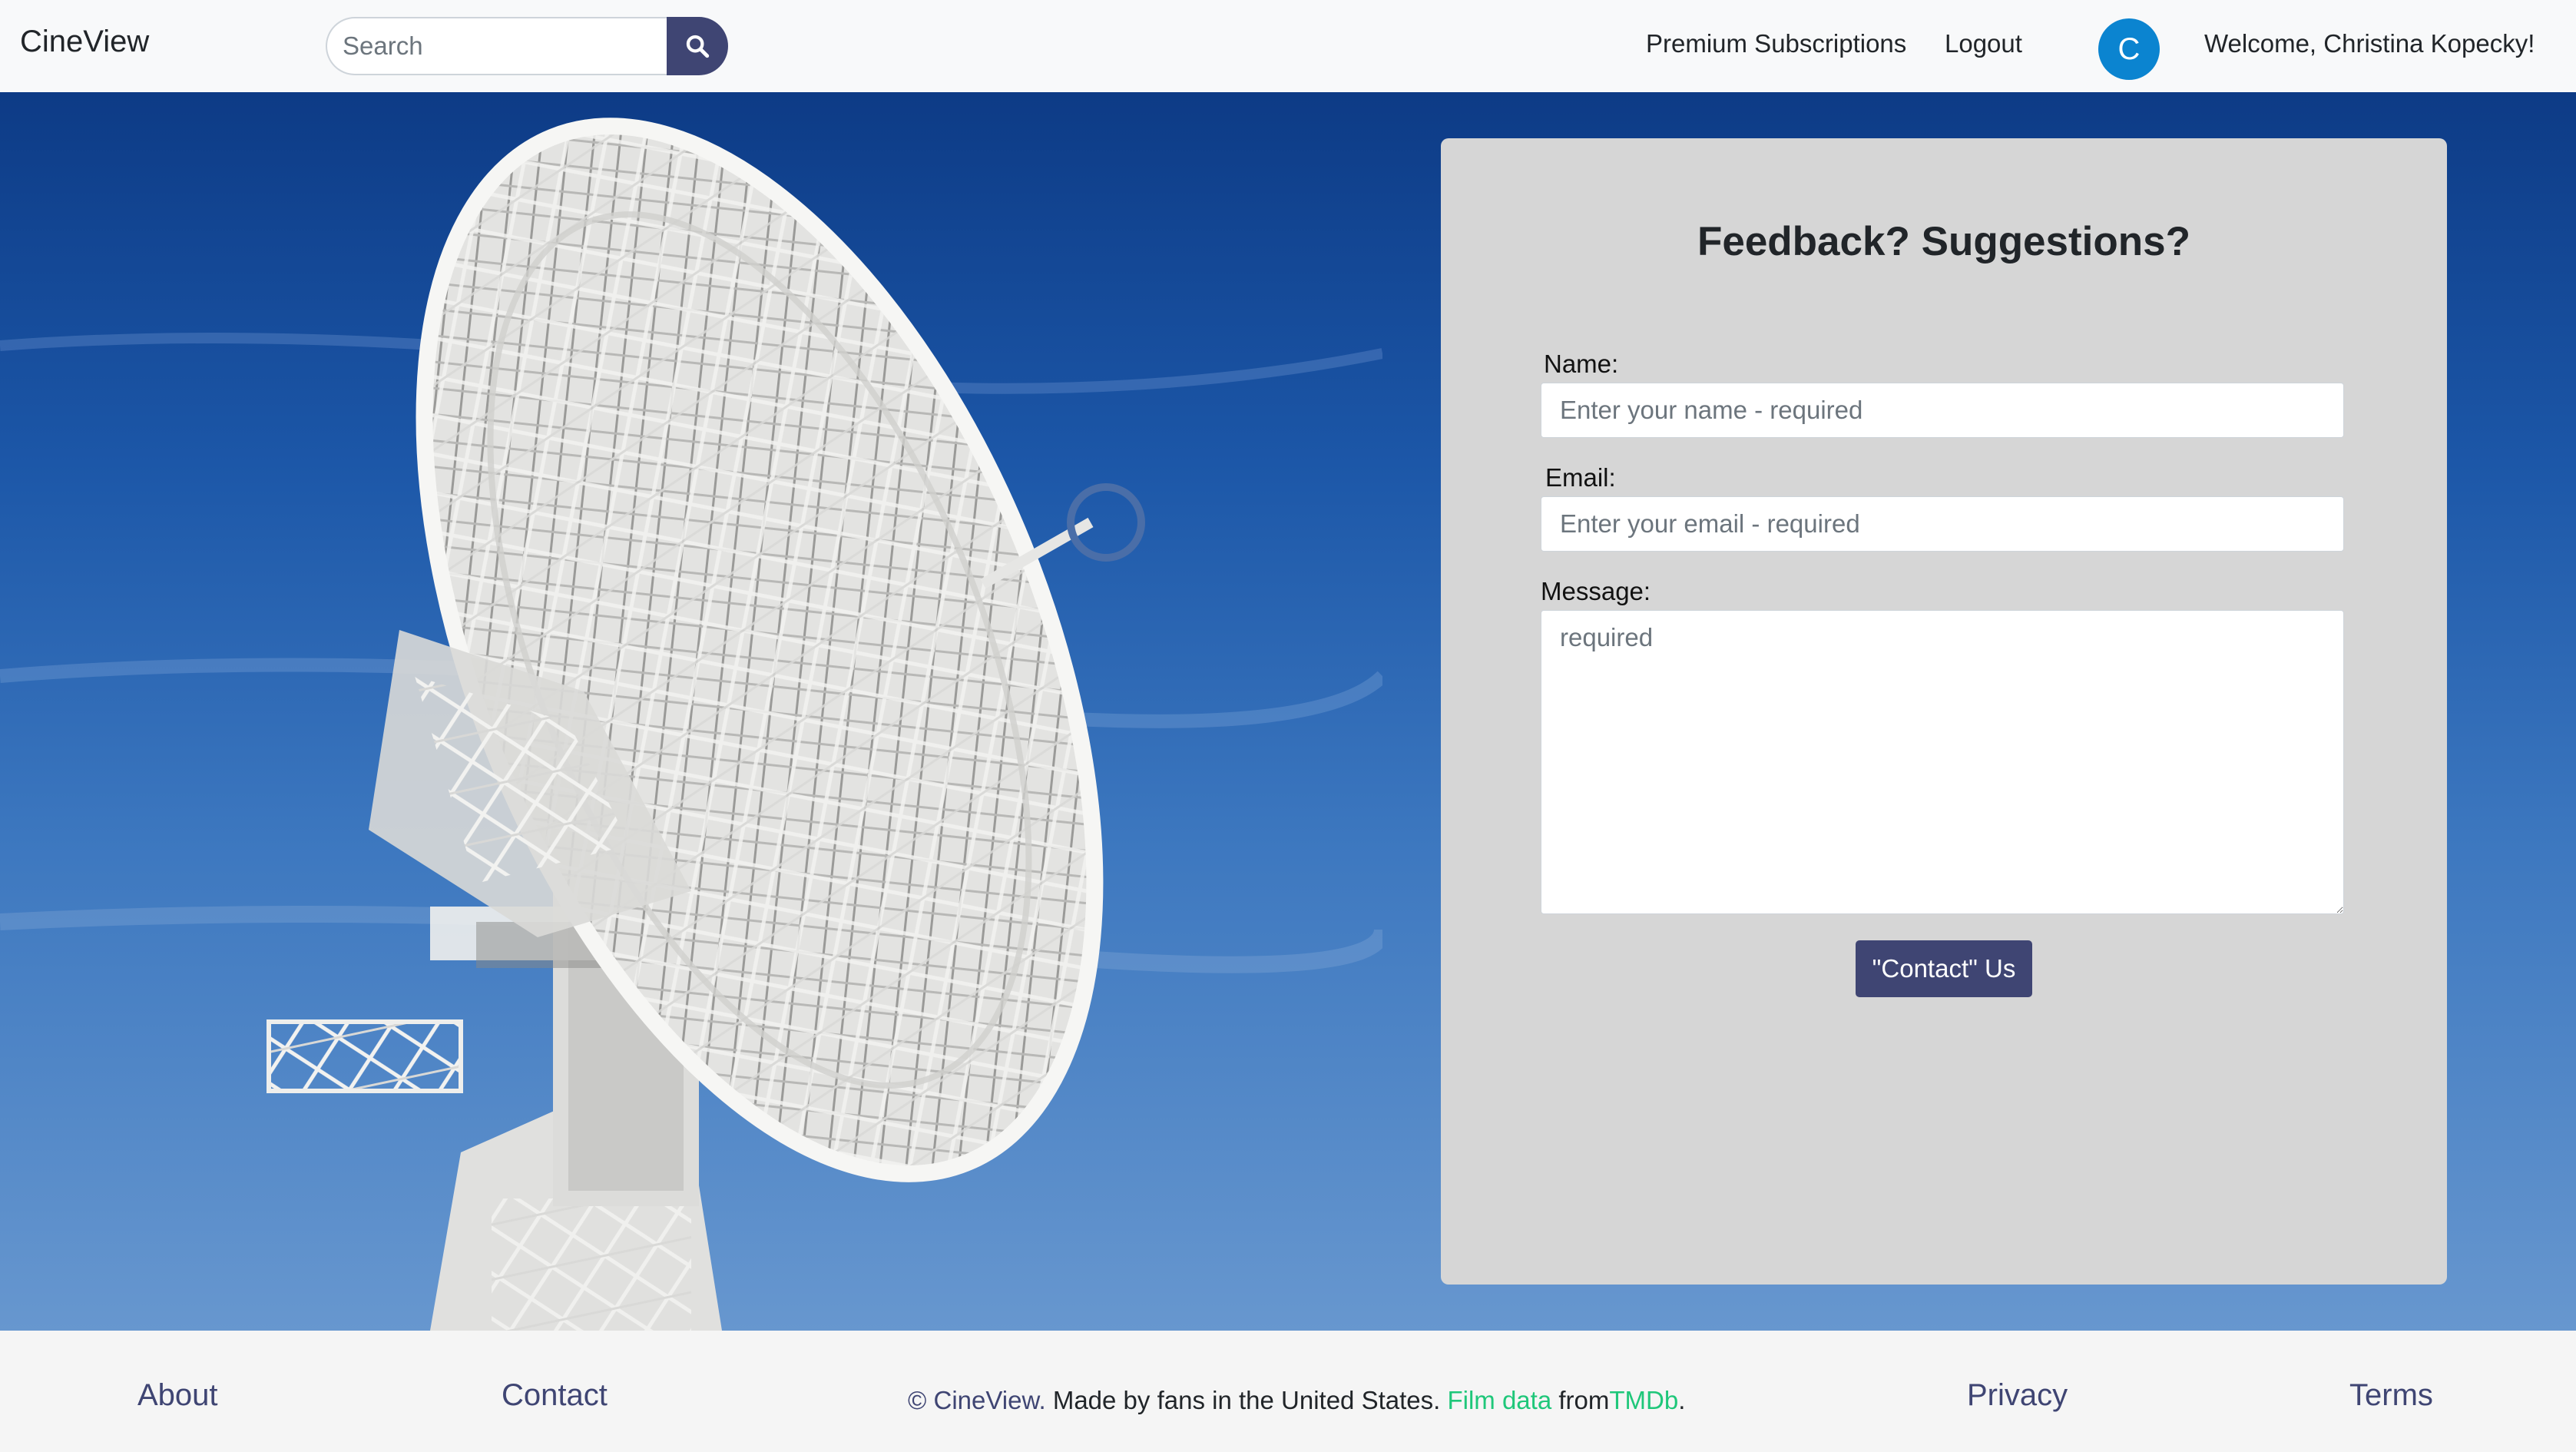  What do you see at coordinates (84, 42) in the screenshot?
I see `brand-logo-link: CineView` at bounding box center [84, 42].